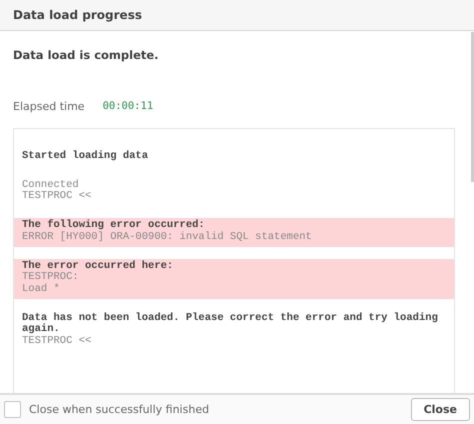 The width and height of the screenshot is (474, 424). Describe the element at coordinates (167, 238) in the screenshot. I see `log-line: ERROR [HY000] ORA-00900: invalid SQL statement` at that location.